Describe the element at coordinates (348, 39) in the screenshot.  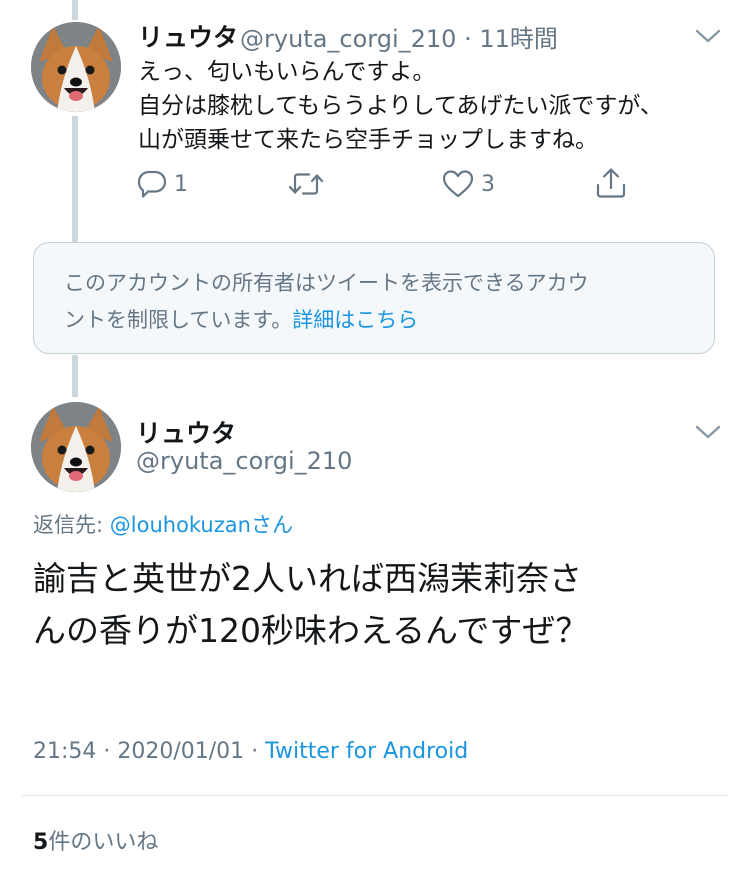
I see `handle-text: @ryuta_corgi_210` at that location.